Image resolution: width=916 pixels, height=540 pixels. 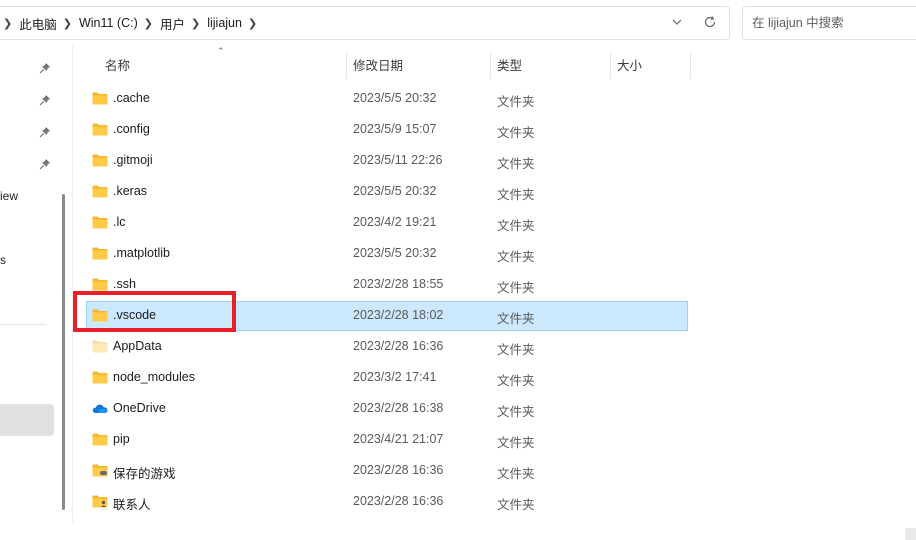 I want to click on column-header-name: 名称, so click(x=117, y=66).